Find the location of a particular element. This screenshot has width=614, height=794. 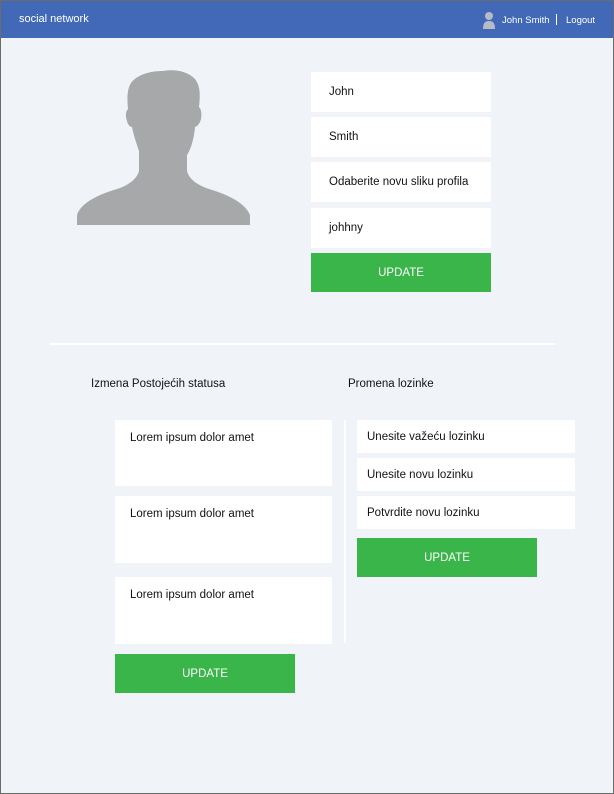

status-item-1: Lorem ipsum dolor amet is located at coordinates (223, 453).